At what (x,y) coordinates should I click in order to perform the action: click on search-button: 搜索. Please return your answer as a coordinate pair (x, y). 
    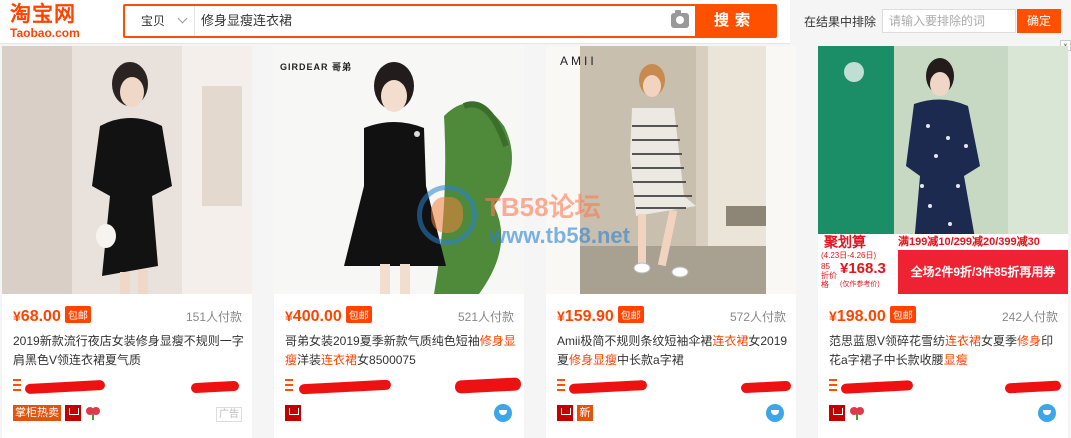
    Looking at the image, I should click on (735, 21).